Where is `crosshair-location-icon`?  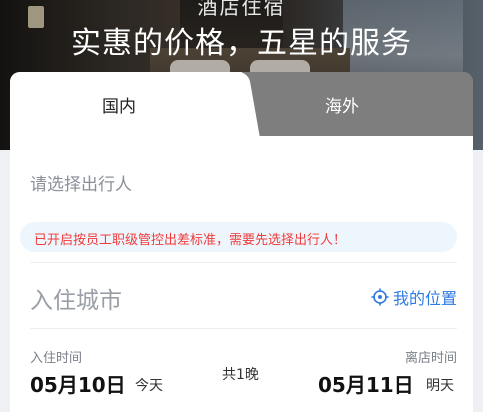
crosshair-location-icon is located at coordinates (380, 297).